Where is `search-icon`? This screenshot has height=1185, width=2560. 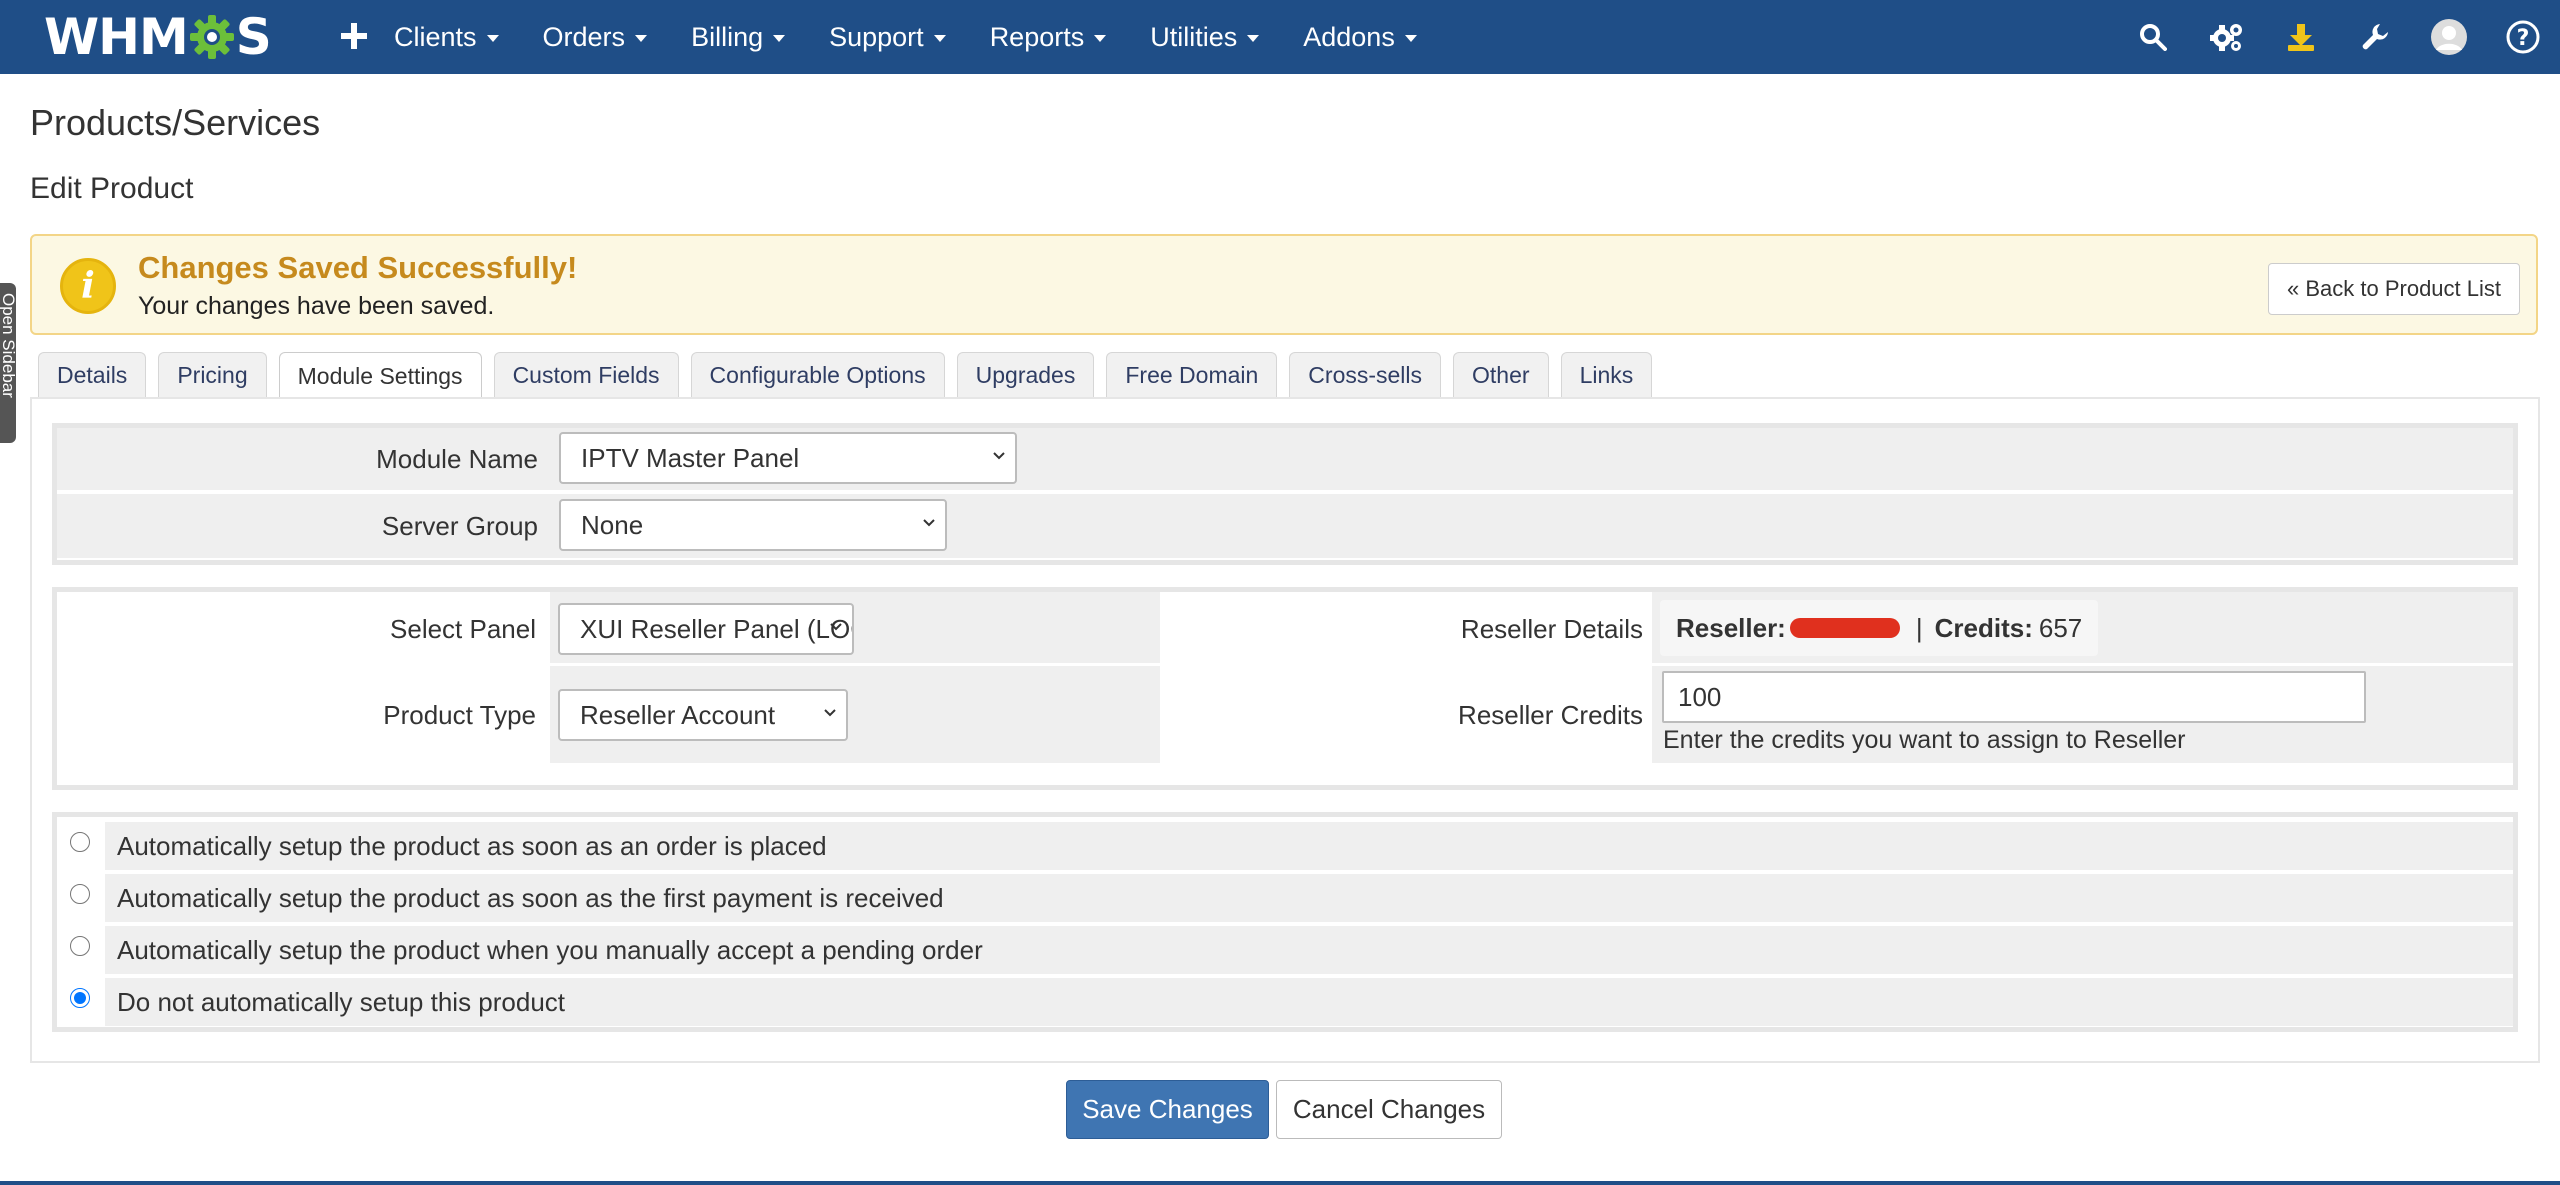
search-icon is located at coordinates (2153, 37).